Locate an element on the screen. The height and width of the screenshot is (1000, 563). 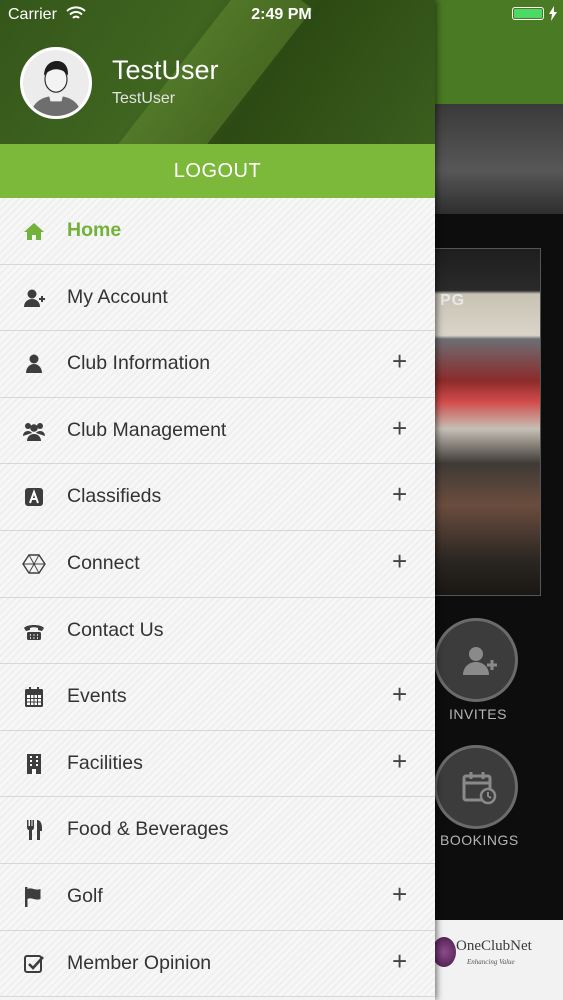
menu-item-member-opinion: Member Opinion + is located at coordinates (217, 964).